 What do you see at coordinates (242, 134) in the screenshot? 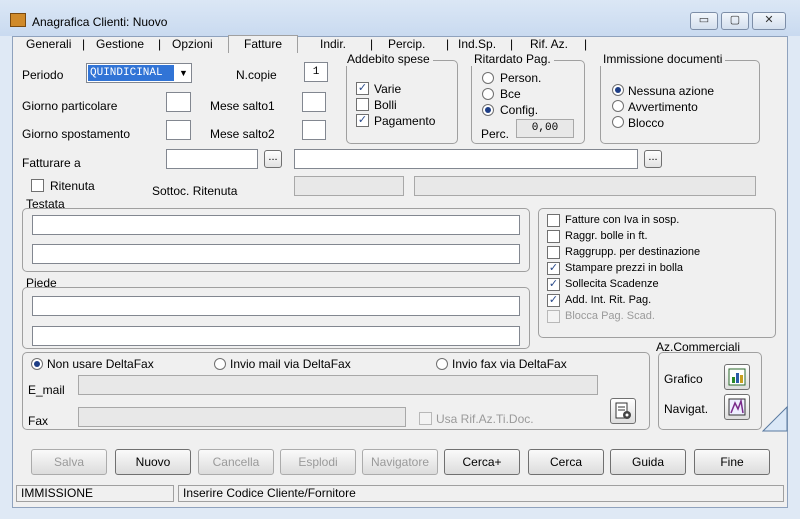
I see `mese-salto2-label: Mese salto2` at bounding box center [242, 134].